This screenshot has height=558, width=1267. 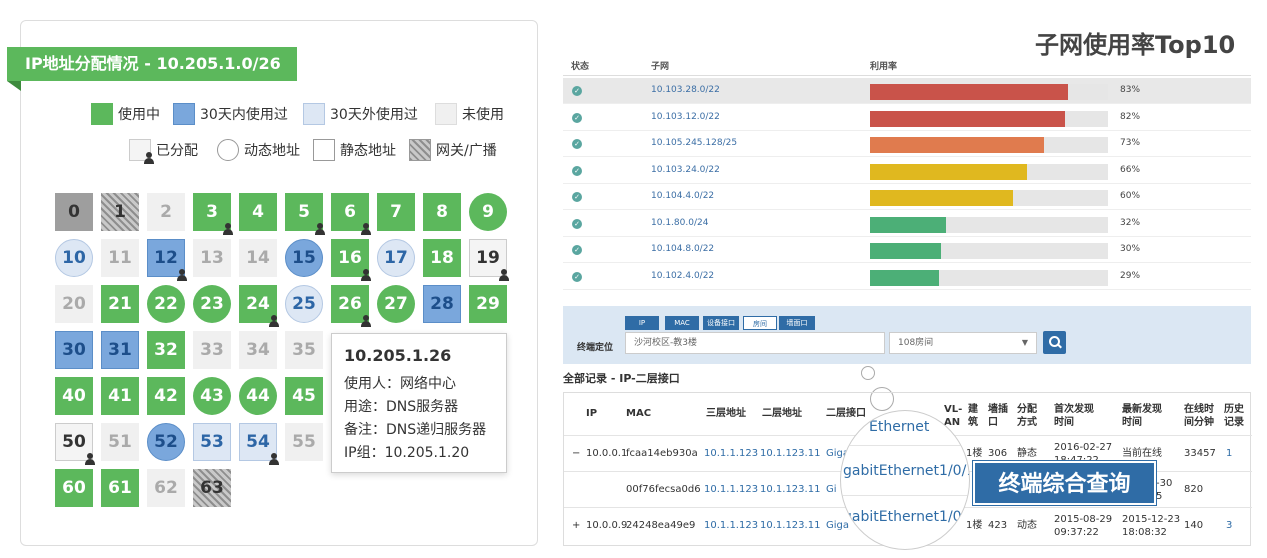 What do you see at coordinates (1194, 489) in the screenshot?
I see `cell-online: 820` at bounding box center [1194, 489].